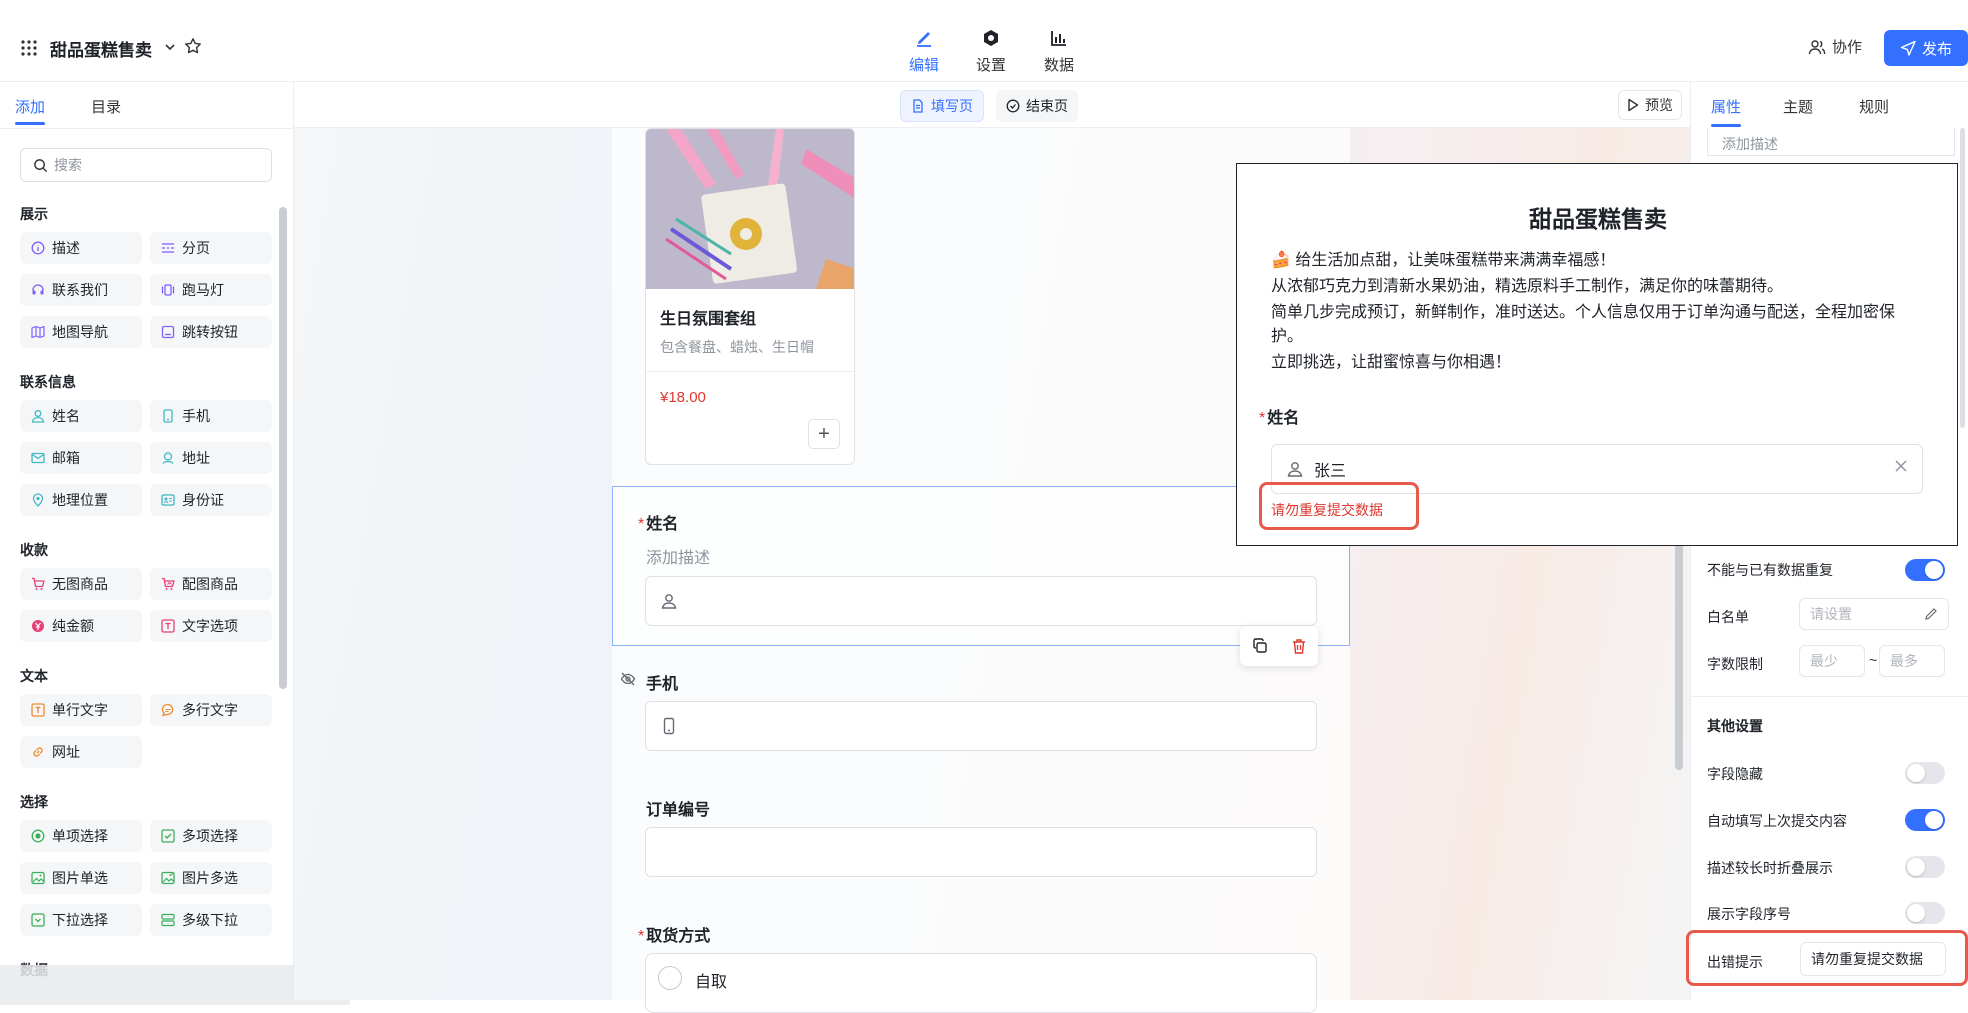 The width and height of the screenshot is (1968, 1013). I want to click on field-toolbar, so click(1279, 646).